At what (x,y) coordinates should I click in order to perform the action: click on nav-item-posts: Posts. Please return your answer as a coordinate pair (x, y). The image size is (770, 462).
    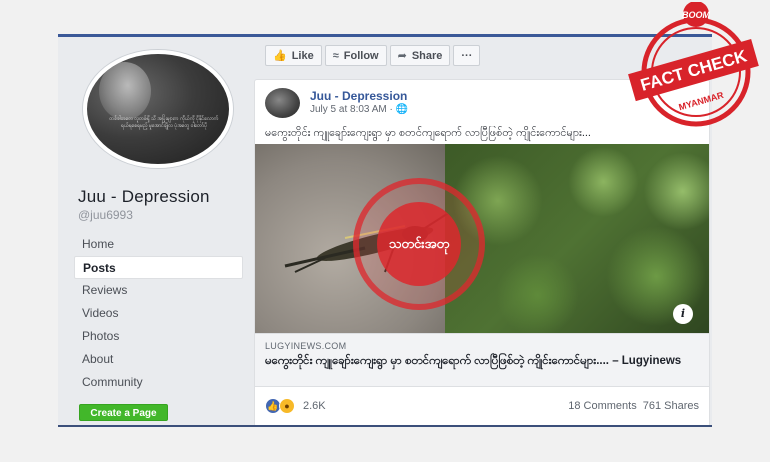
    Looking at the image, I should click on (158, 267).